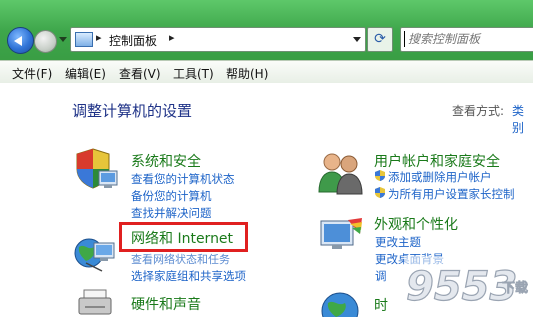  Describe the element at coordinates (133, 40) in the screenshot. I see `address-path: 控制面板` at that location.